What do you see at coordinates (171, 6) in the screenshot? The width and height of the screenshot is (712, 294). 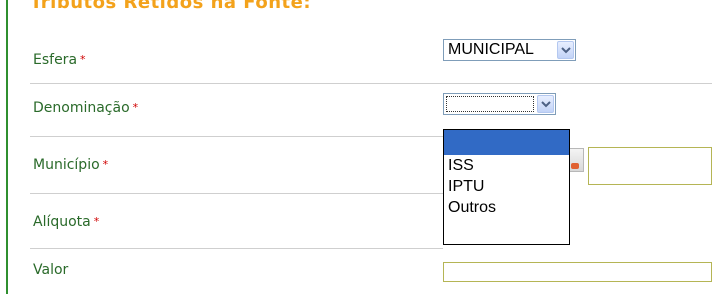 I see `section-title: Tributos Retidos na Fonte:` at bounding box center [171, 6].